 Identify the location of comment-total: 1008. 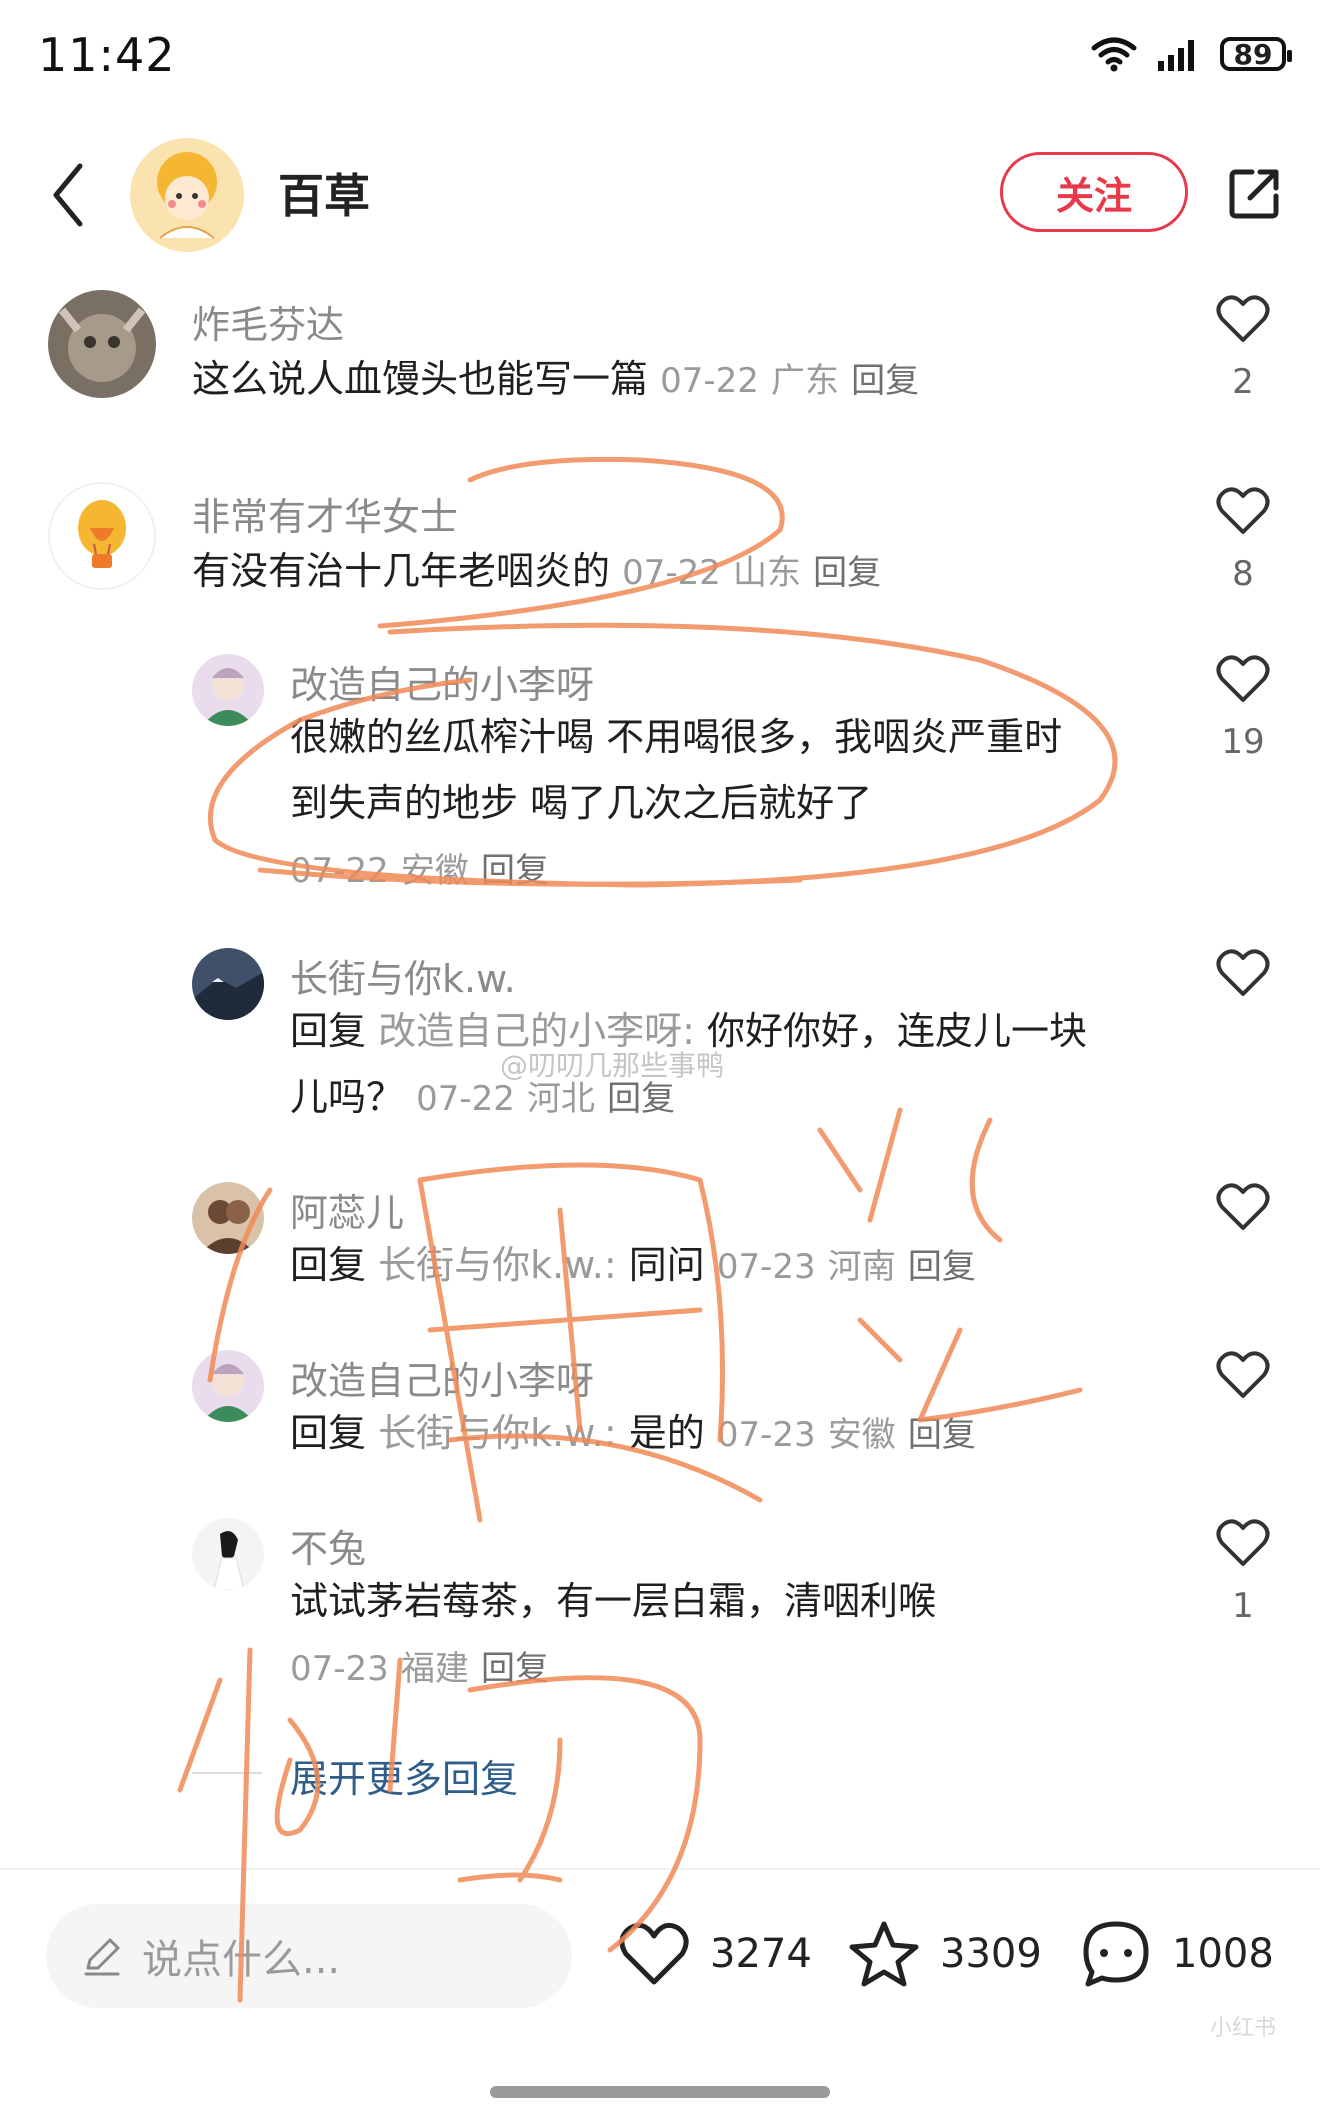
(1223, 1954).